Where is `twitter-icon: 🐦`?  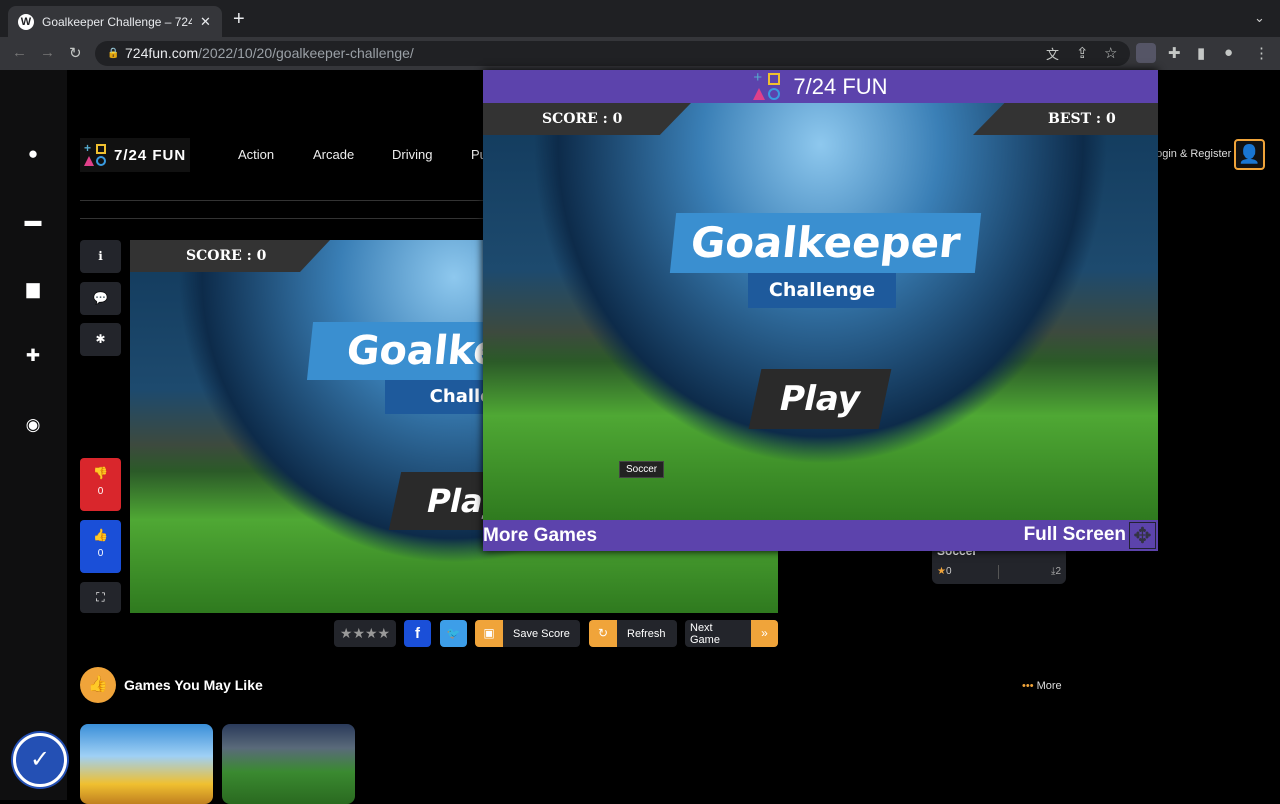
twitter-icon: 🐦 is located at coordinates (453, 634).